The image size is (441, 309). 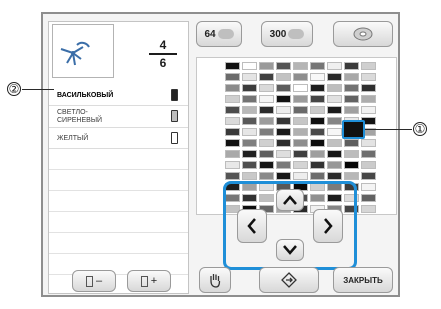 I want to click on sort-color-button, so click(x=289, y=280).